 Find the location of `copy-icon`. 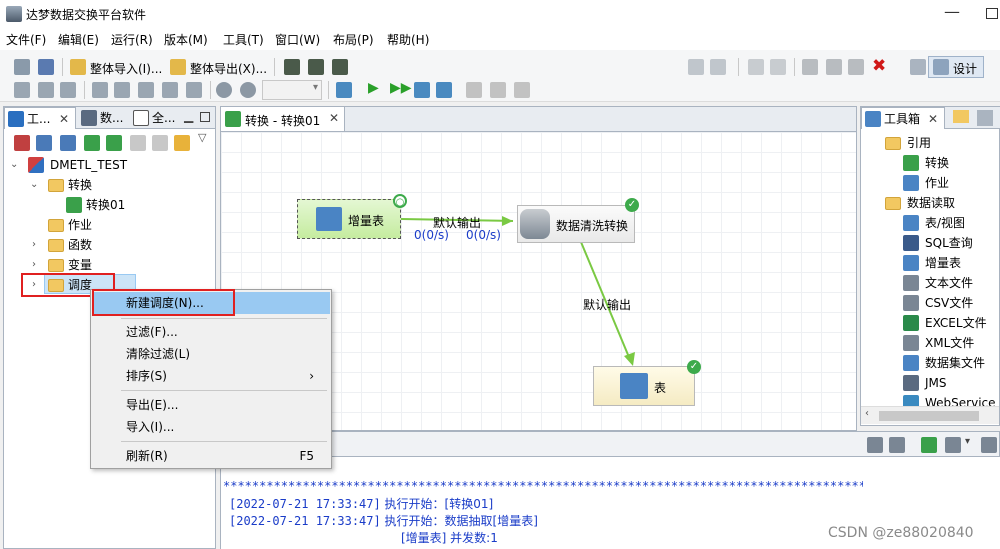

copy-icon is located at coordinates (834, 67).